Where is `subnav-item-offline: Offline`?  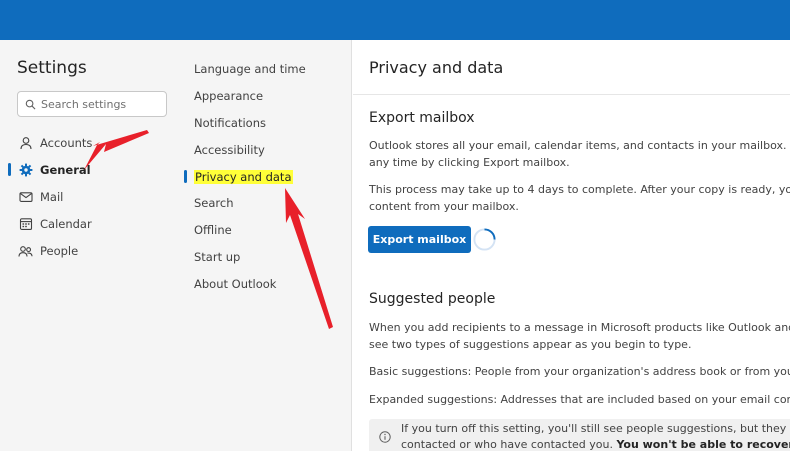 subnav-item-offline: Offline is located at coordinates (261, 230).